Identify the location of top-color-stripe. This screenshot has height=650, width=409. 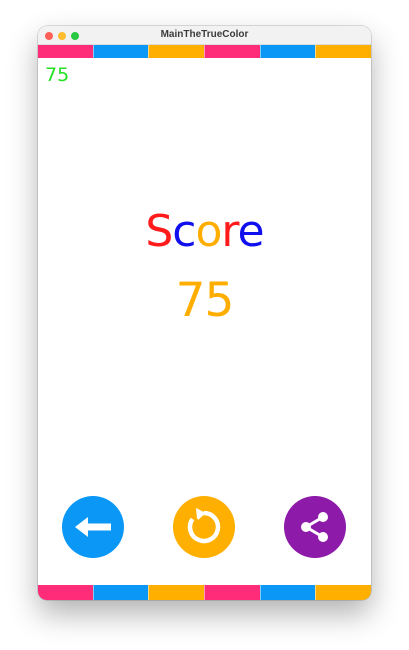
(204, 51).